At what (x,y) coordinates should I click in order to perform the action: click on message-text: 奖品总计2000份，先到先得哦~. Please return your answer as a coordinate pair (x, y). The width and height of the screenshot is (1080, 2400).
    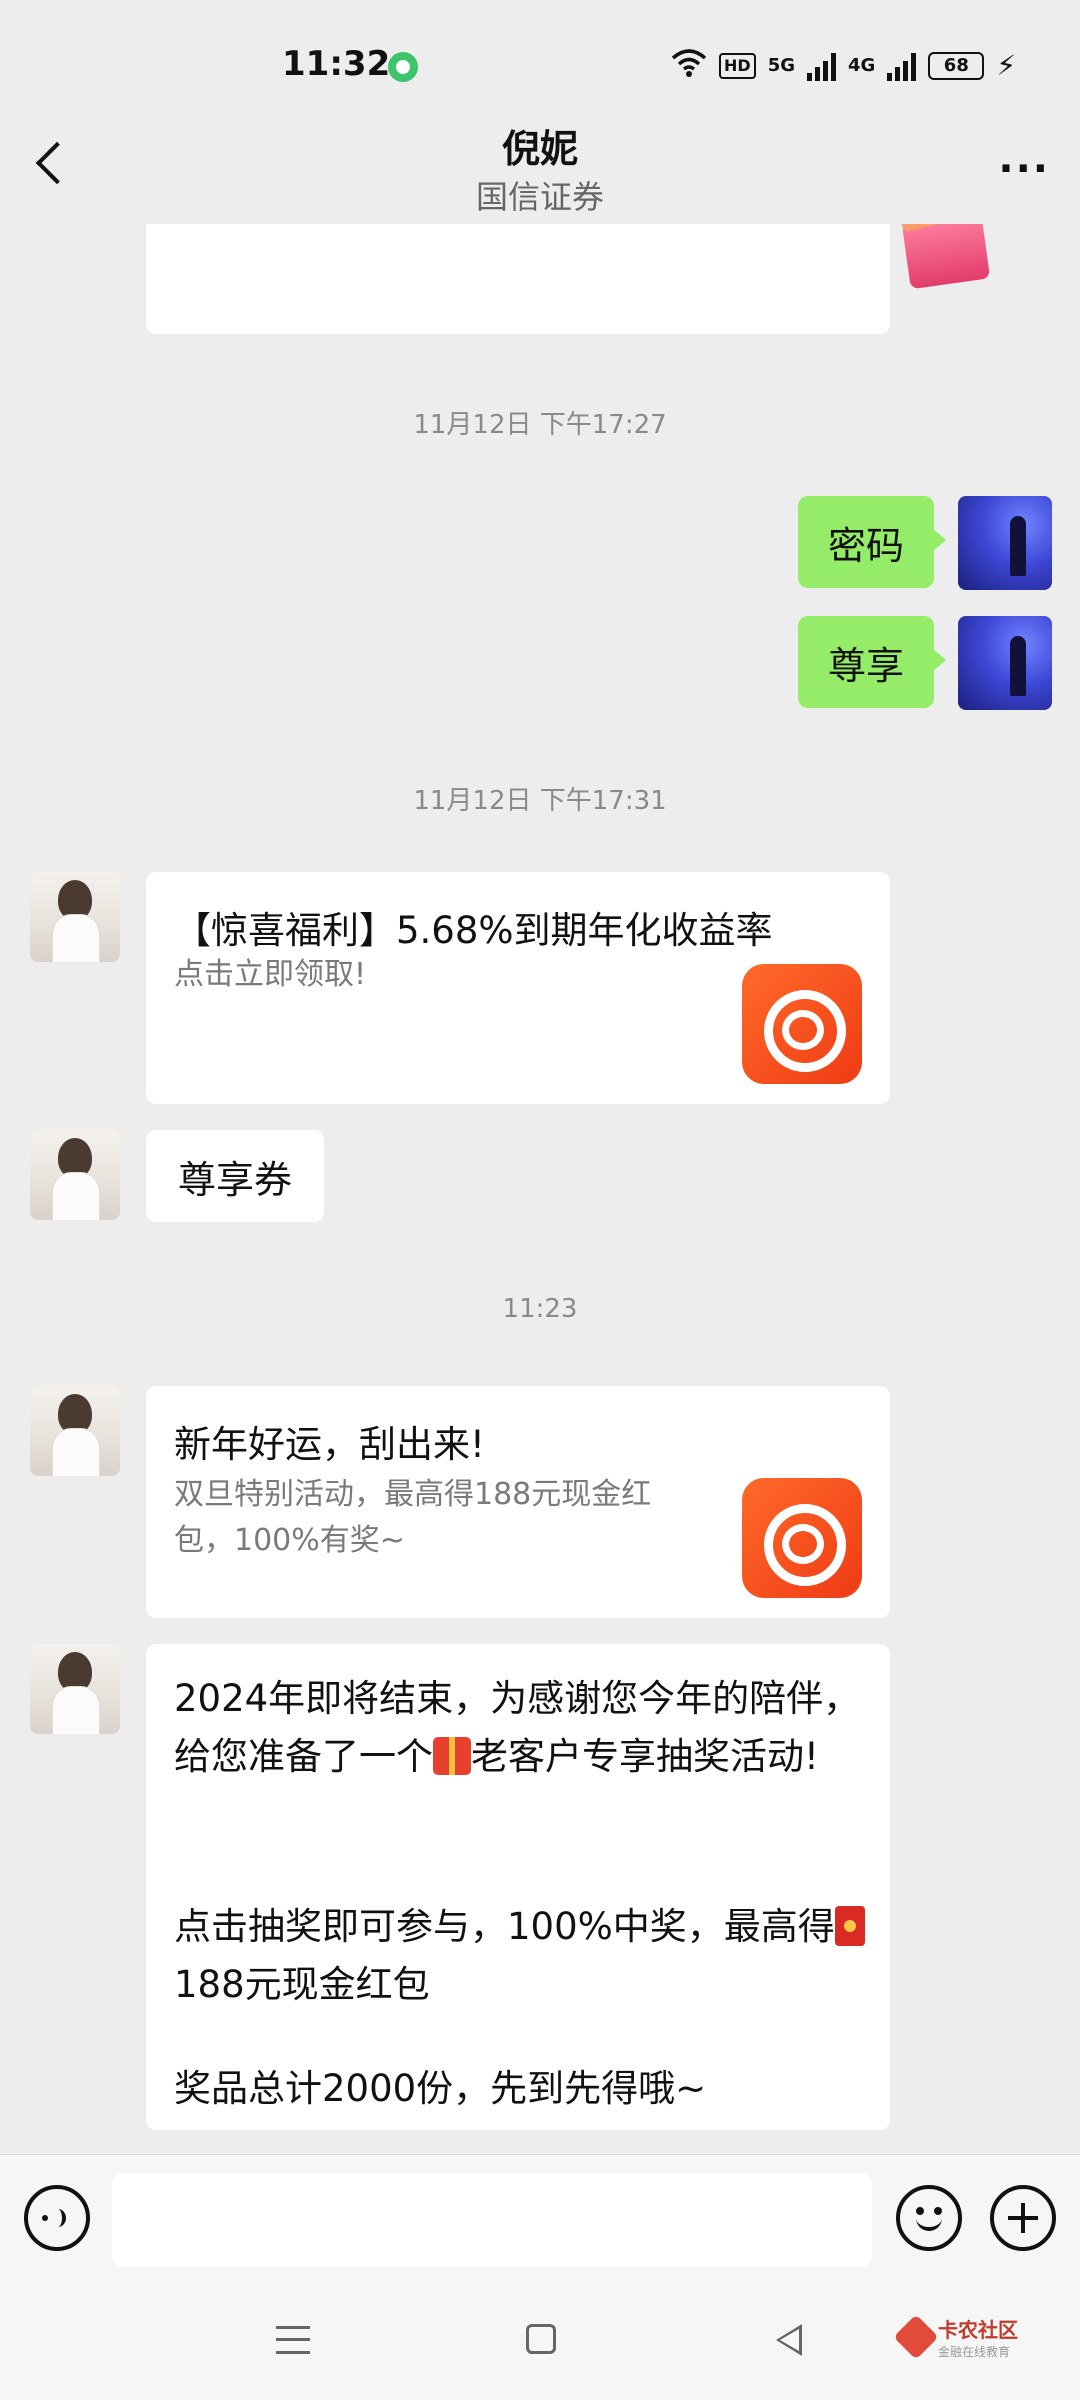
    Looking at the image, I should click on (440, 2088).